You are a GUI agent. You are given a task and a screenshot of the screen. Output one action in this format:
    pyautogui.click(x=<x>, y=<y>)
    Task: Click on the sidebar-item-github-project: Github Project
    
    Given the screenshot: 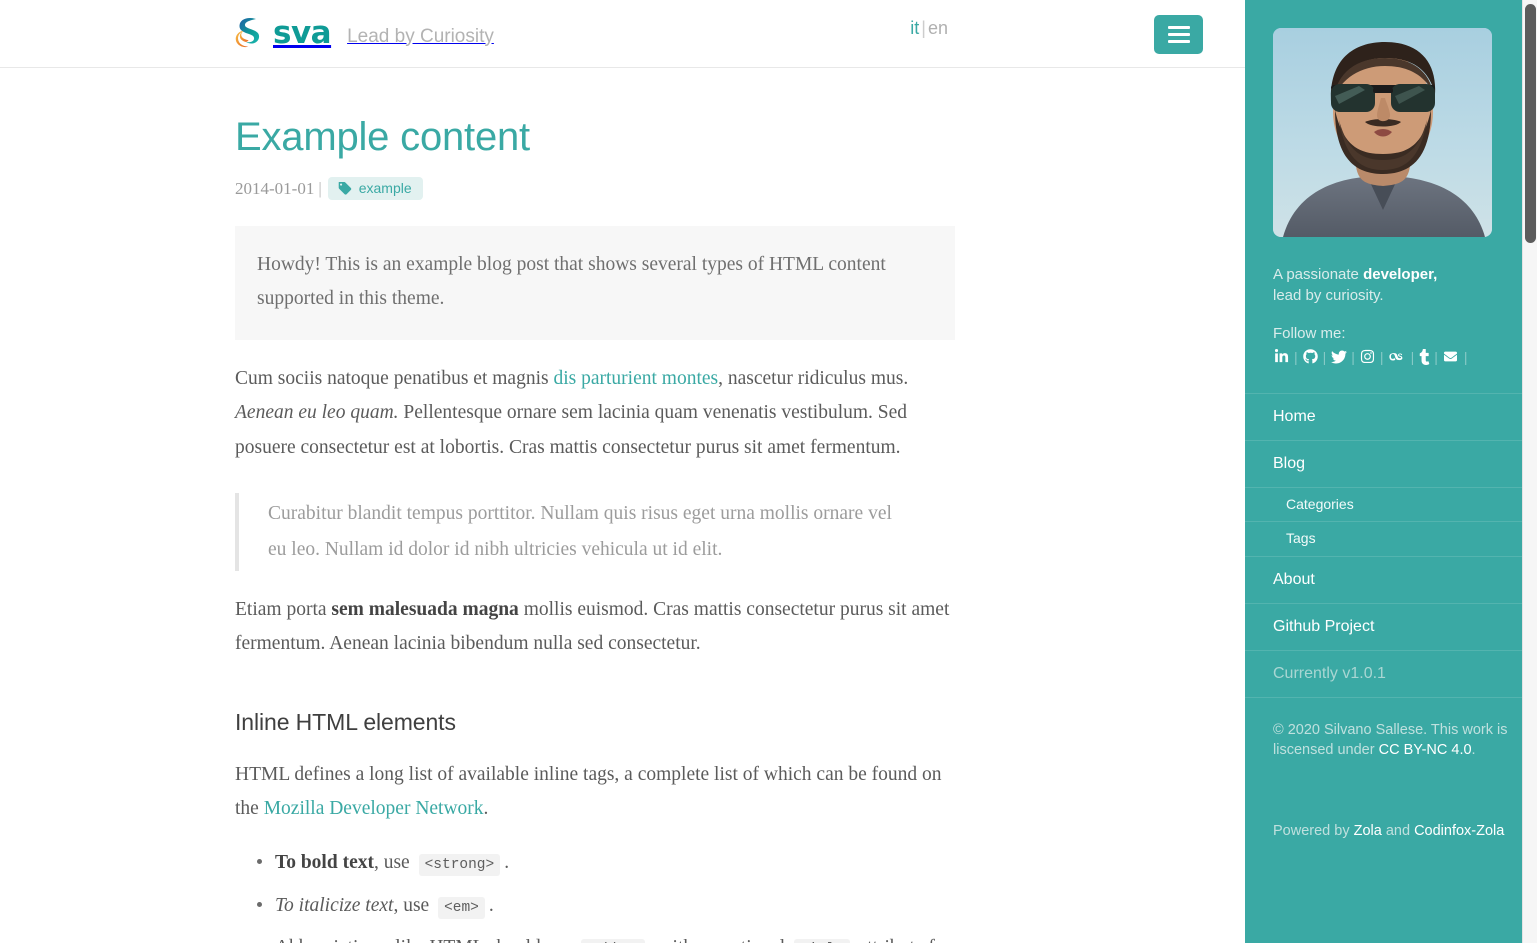 What is the action you would take?
    pyautogui.click(x=1391, y=626)
    